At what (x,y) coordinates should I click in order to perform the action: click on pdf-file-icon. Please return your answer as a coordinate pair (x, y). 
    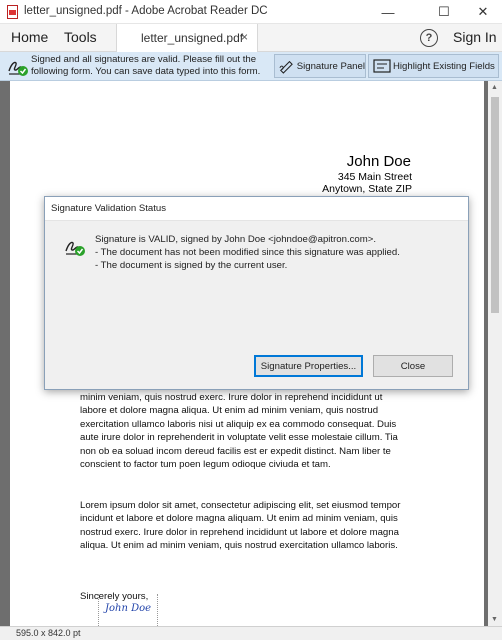
    Looking at the image, I should click on (12, 12).